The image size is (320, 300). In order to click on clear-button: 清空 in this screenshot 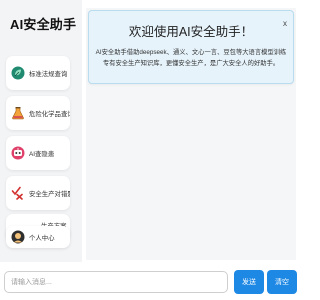, I will do `click(282, 282)`.